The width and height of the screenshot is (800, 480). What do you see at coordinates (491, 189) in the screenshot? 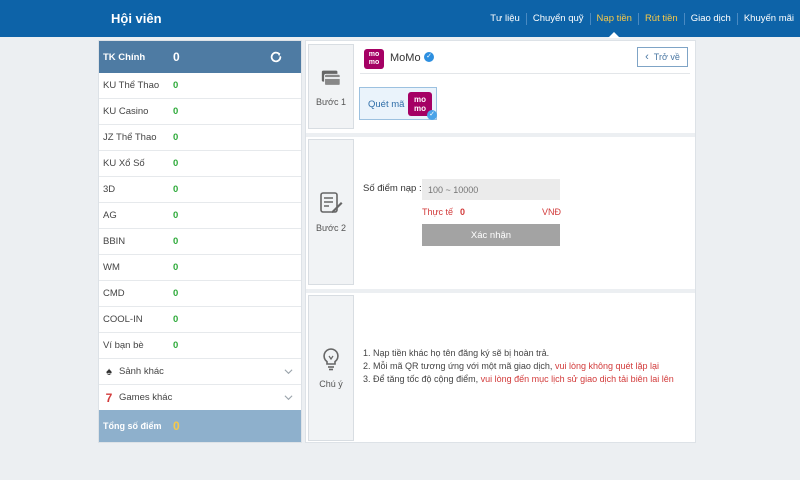
I see `deposit-amount-input` at bounding box center [491, 189].